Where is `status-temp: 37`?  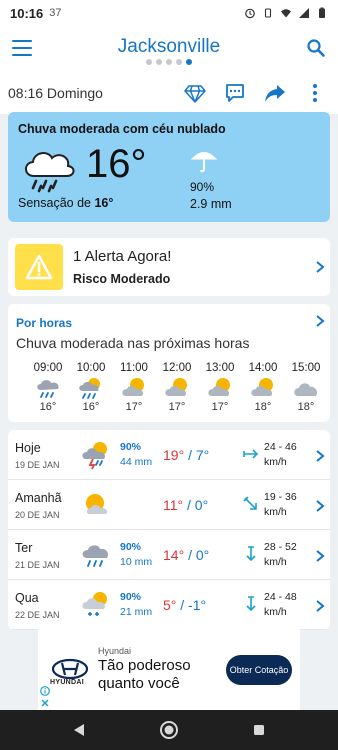
status-temp: 37 is located at coordinates (55, 13).